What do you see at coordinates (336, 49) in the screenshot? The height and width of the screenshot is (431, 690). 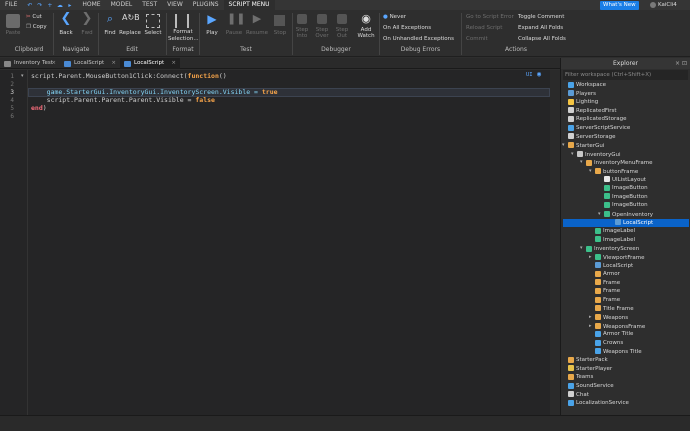 I see `debugger-group-label: Debugger` at bounding box center [336, 49].